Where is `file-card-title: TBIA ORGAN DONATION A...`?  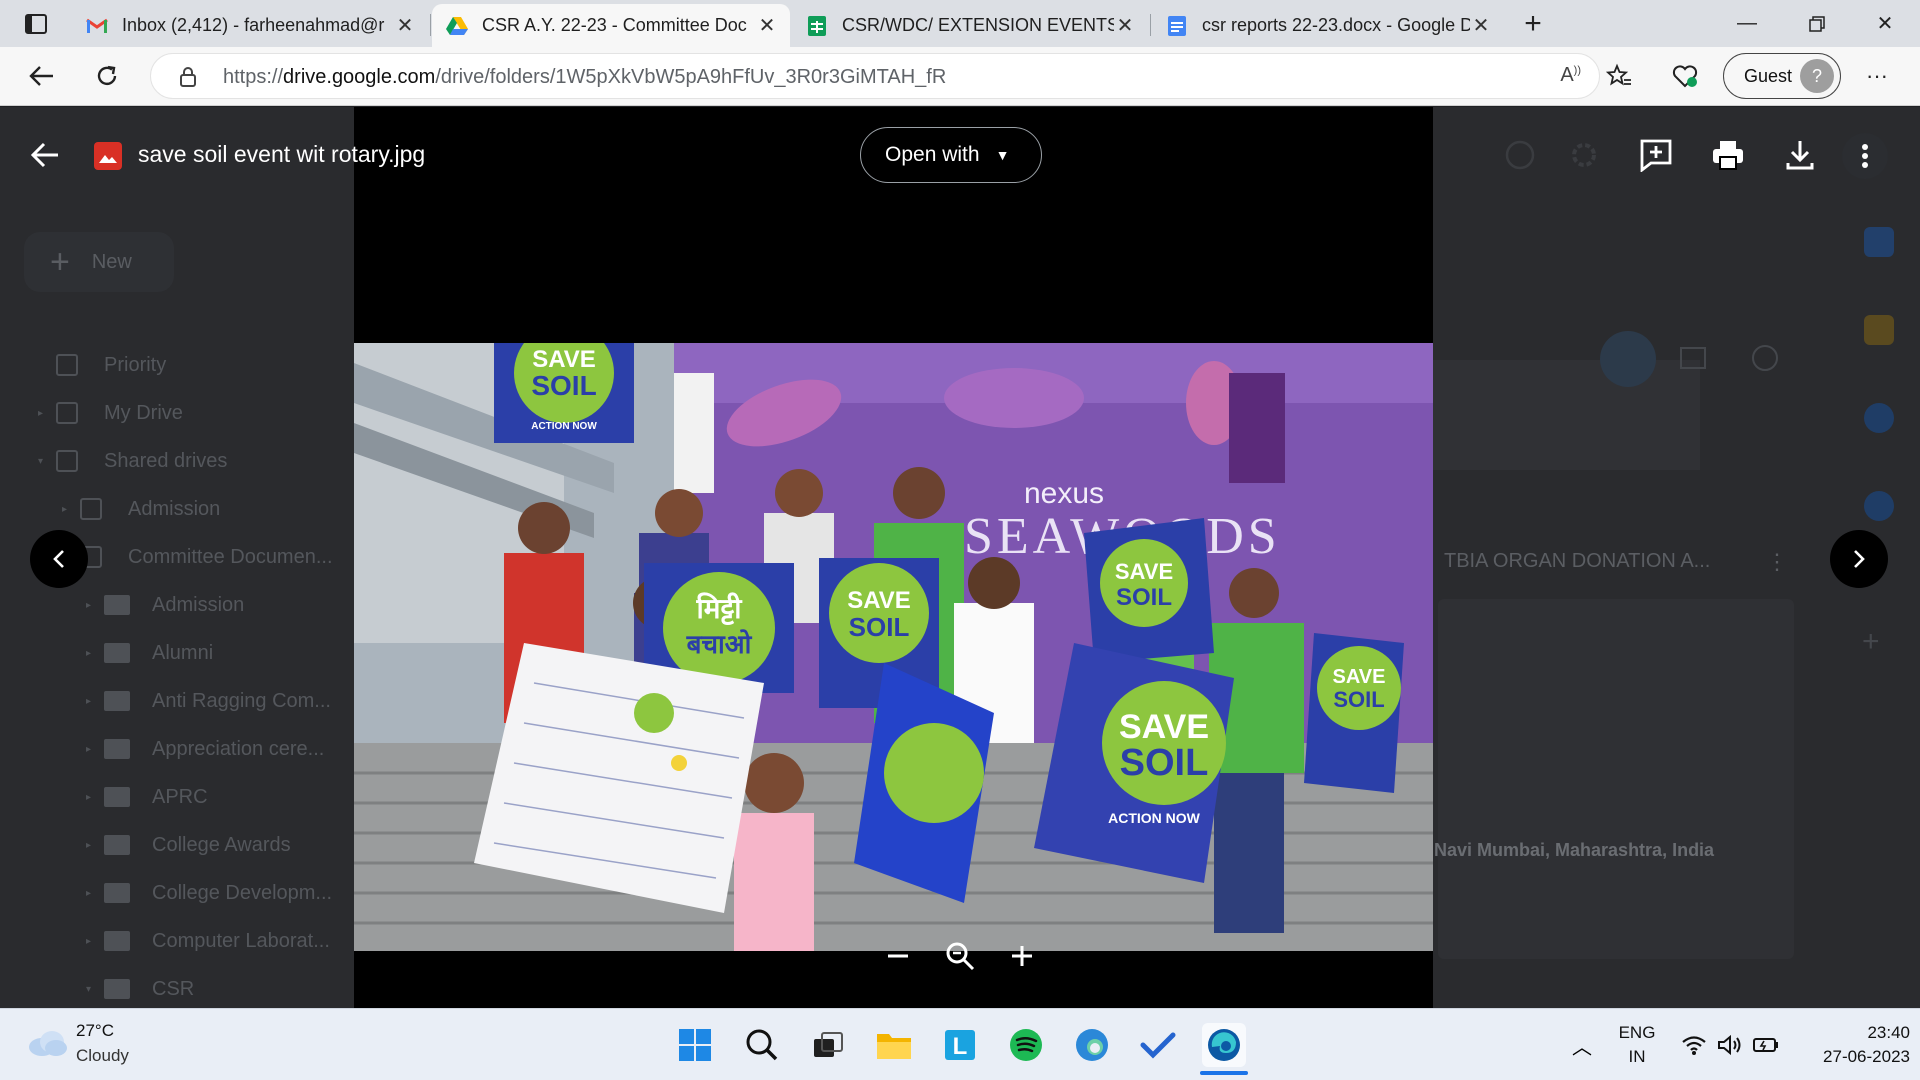
file-card-title: TBIA ORGAN DONATION A... is located at coordinates (1577, 561).